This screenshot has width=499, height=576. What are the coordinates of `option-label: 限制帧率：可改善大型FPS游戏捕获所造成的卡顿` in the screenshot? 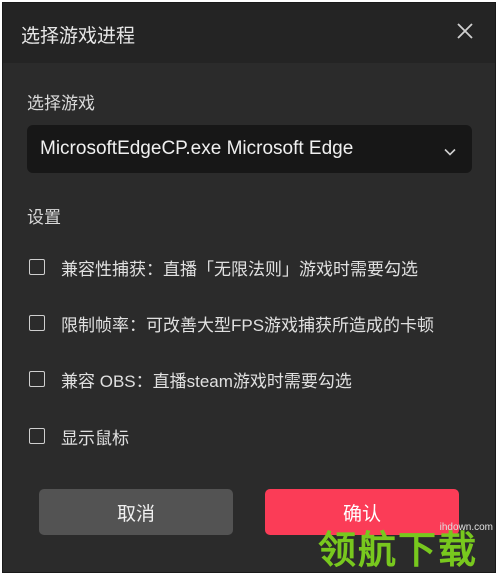 It's located at (248, 325).